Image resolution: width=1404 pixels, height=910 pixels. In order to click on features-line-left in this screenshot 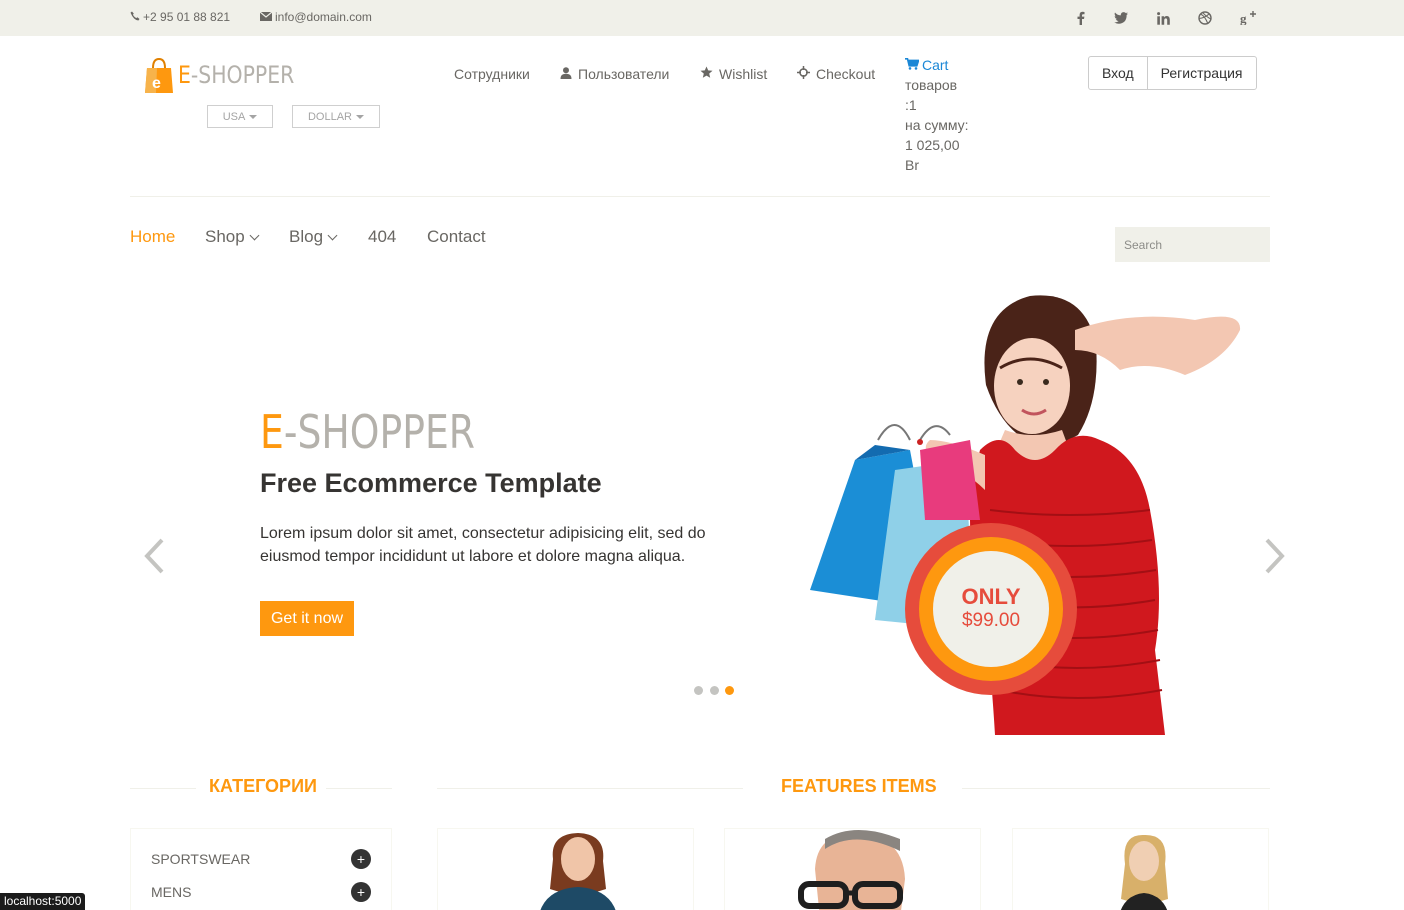, I will do `click(590, 788)`.